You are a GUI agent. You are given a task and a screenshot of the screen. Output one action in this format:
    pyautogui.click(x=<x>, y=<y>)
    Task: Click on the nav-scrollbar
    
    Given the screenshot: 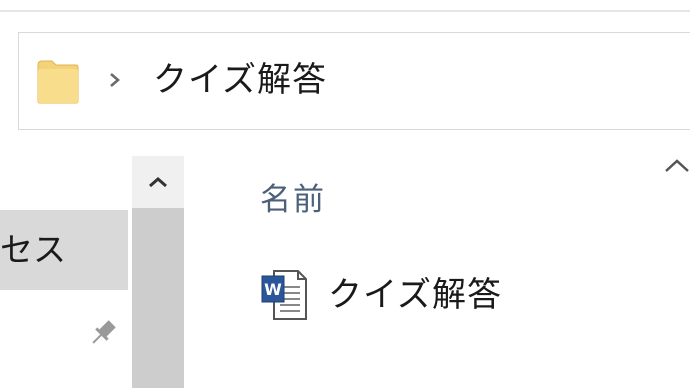 What is the action you would take?
    pyautogui.click(x=158, y=272)
    